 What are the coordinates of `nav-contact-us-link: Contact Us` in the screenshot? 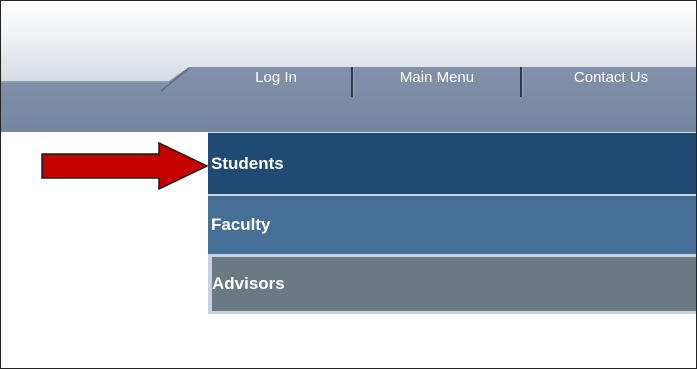 It's located at (609, 82).